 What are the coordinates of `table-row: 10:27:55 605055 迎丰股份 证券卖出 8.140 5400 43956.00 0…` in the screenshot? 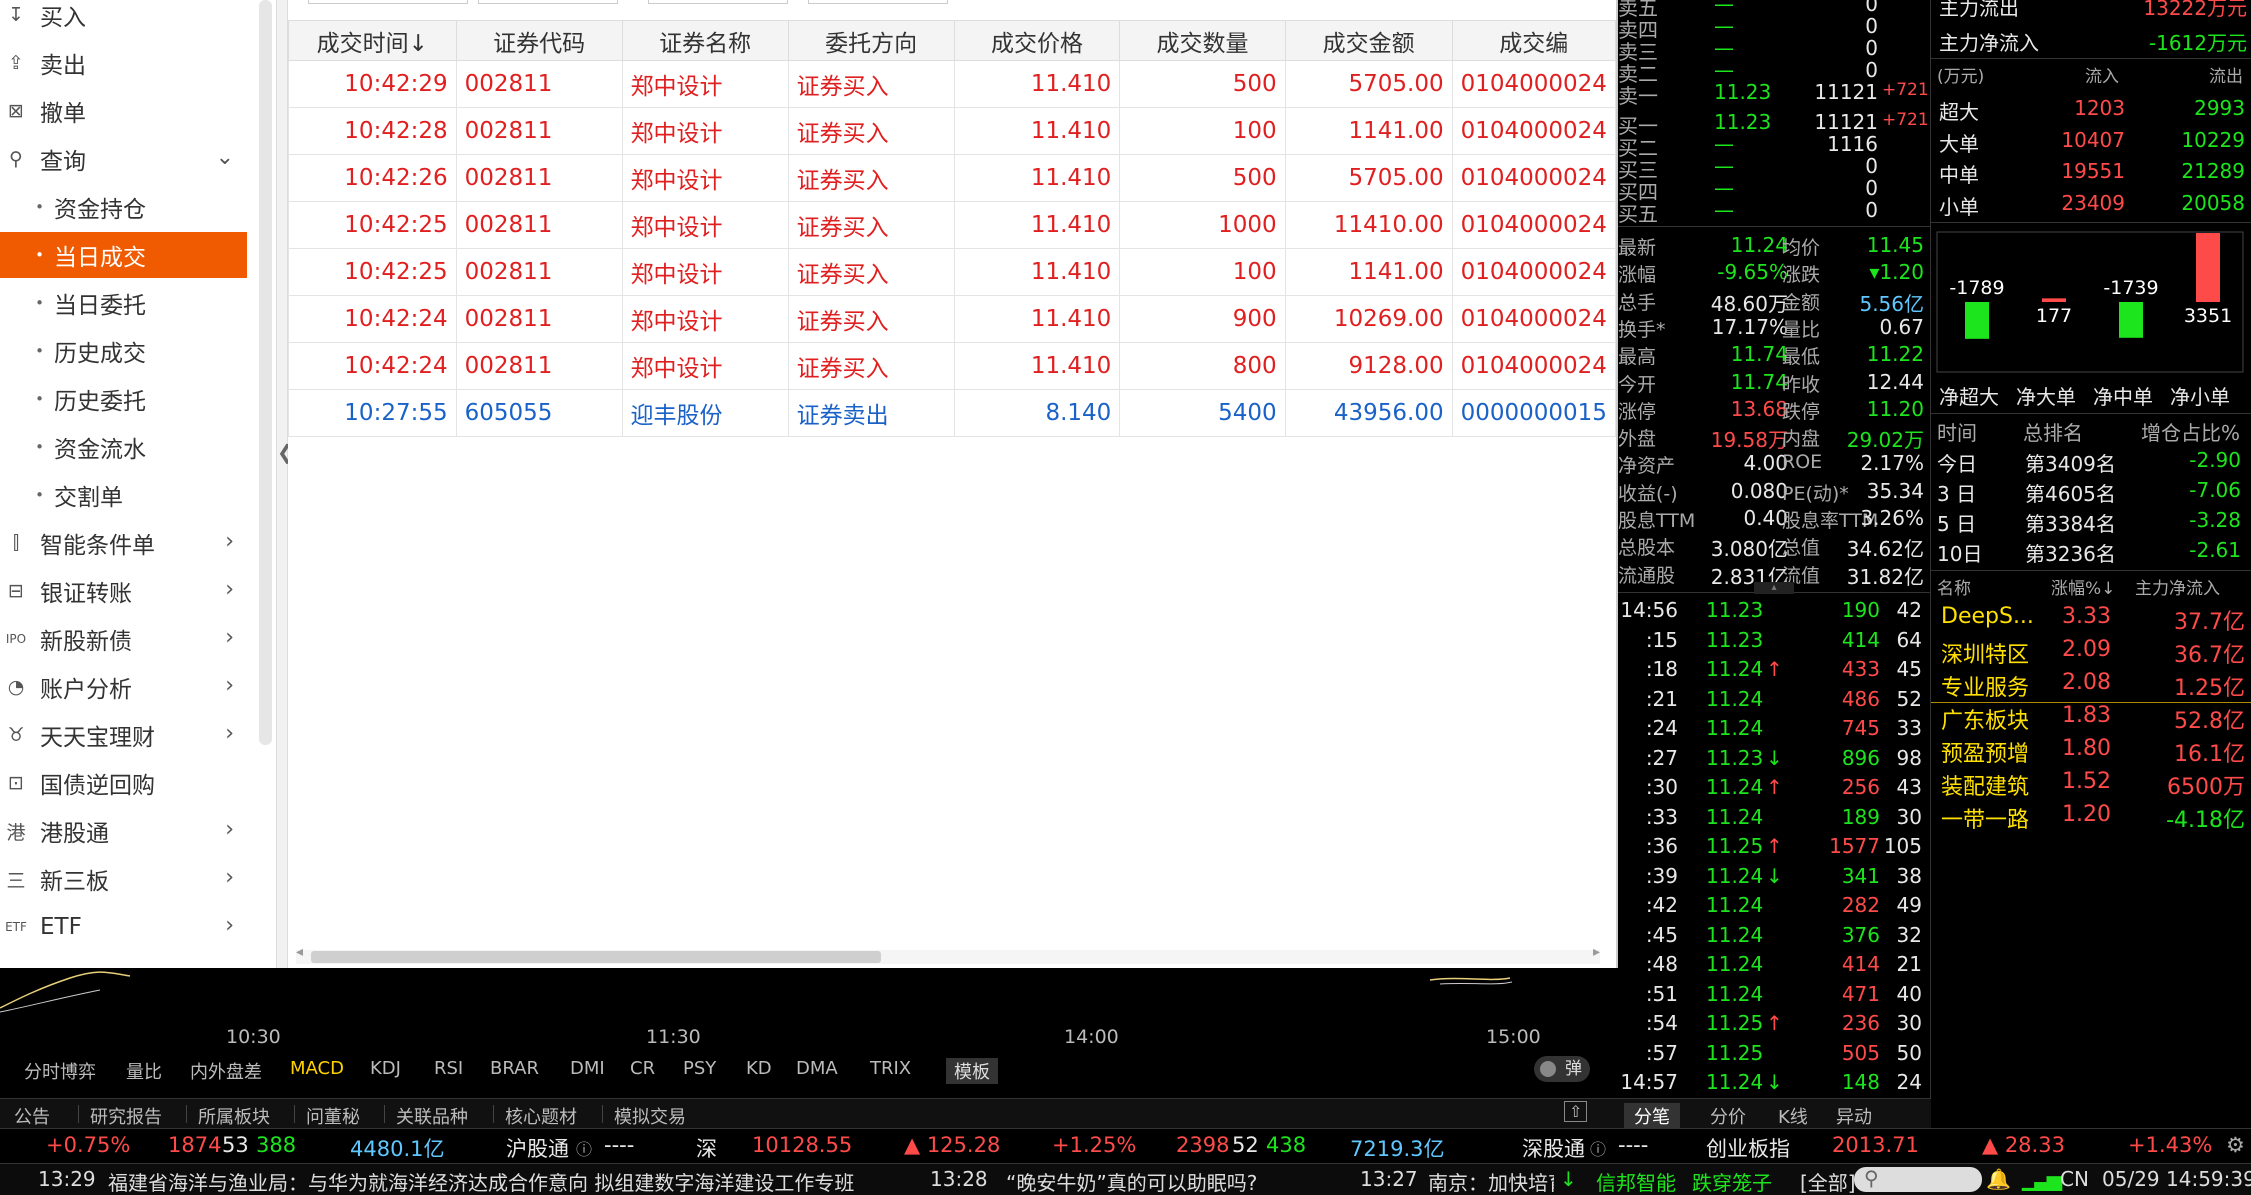 It's located at (952, 413).